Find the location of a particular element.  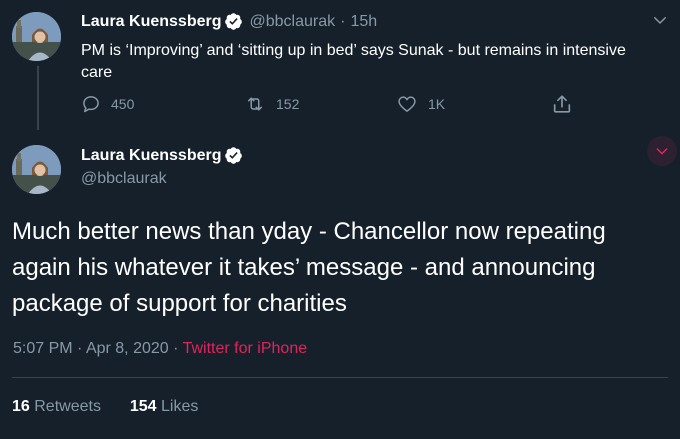

reply-count: 450 is located at coordinates (123, 104).